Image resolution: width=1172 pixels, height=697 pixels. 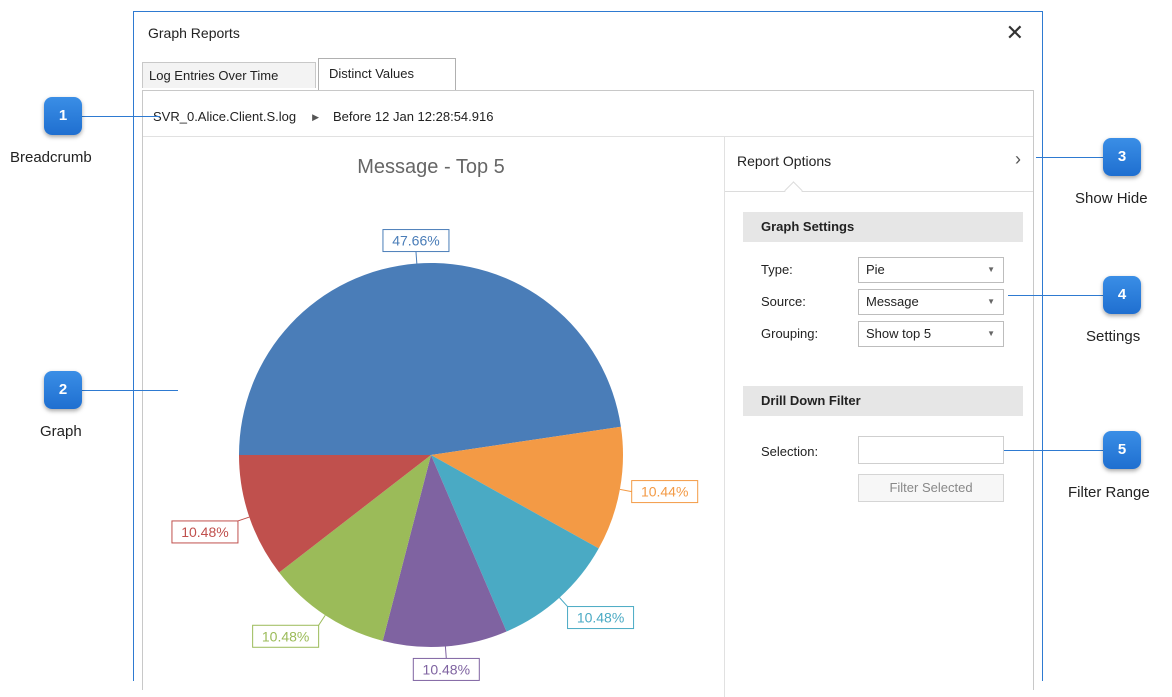 I want to click on pie-slice, so click(x=430, y=359).